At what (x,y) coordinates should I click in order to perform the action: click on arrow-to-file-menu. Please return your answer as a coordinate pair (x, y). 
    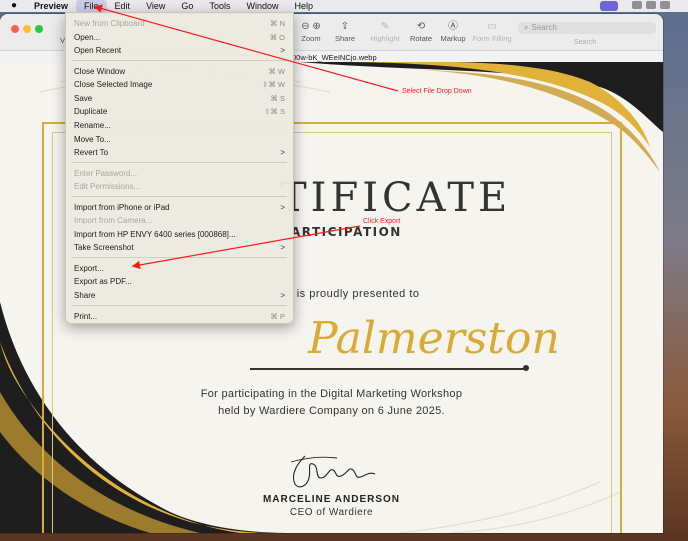
    Looking at the image, I should click on (246, 48).